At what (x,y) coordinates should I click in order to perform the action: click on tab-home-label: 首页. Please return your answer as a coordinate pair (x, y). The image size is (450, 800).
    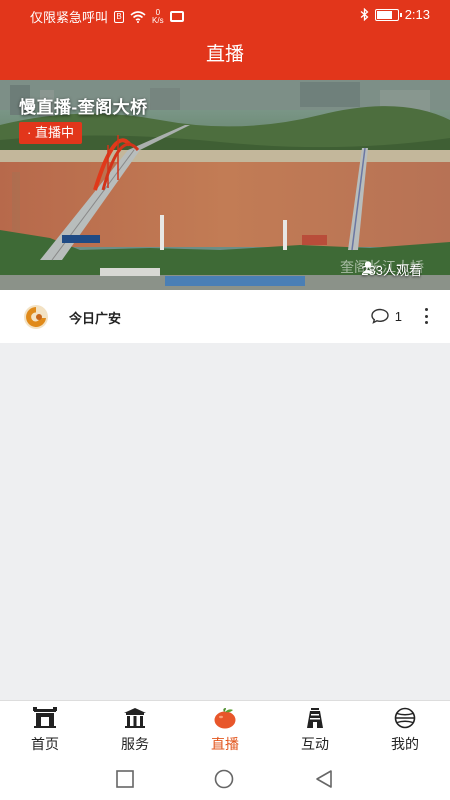
    Looking at the image, I should click on (45, 744).